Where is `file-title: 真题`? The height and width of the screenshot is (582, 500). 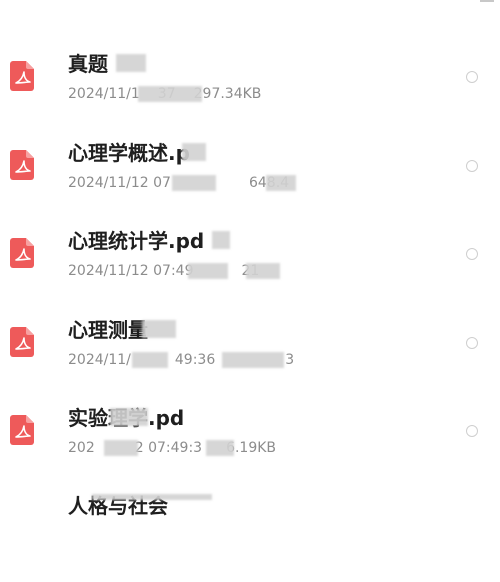
file-title: 真题 is located at coordinates (88, 64).